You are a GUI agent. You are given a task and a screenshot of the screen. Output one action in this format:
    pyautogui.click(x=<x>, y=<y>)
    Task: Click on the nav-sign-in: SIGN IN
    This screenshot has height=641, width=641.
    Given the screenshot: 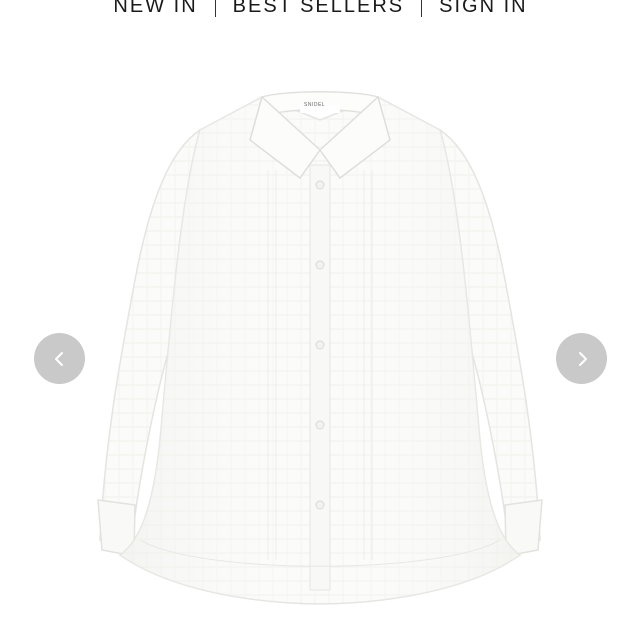 What is the action you would take?
    pyautogui.click(x=483, y=10)
    